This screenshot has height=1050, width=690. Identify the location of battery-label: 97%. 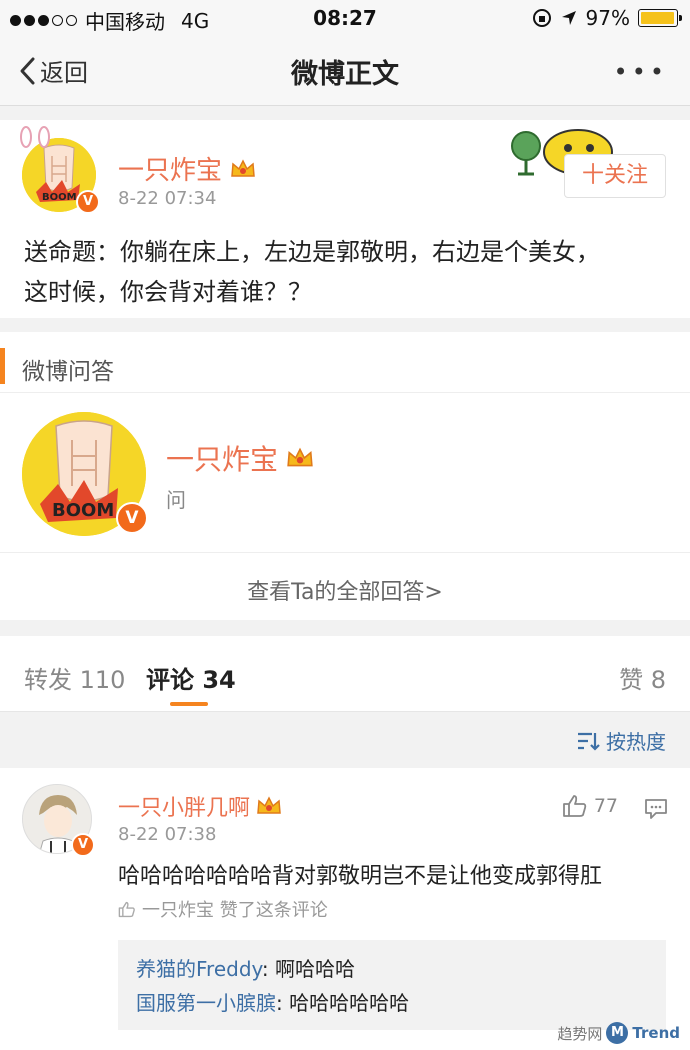
(607, 18).